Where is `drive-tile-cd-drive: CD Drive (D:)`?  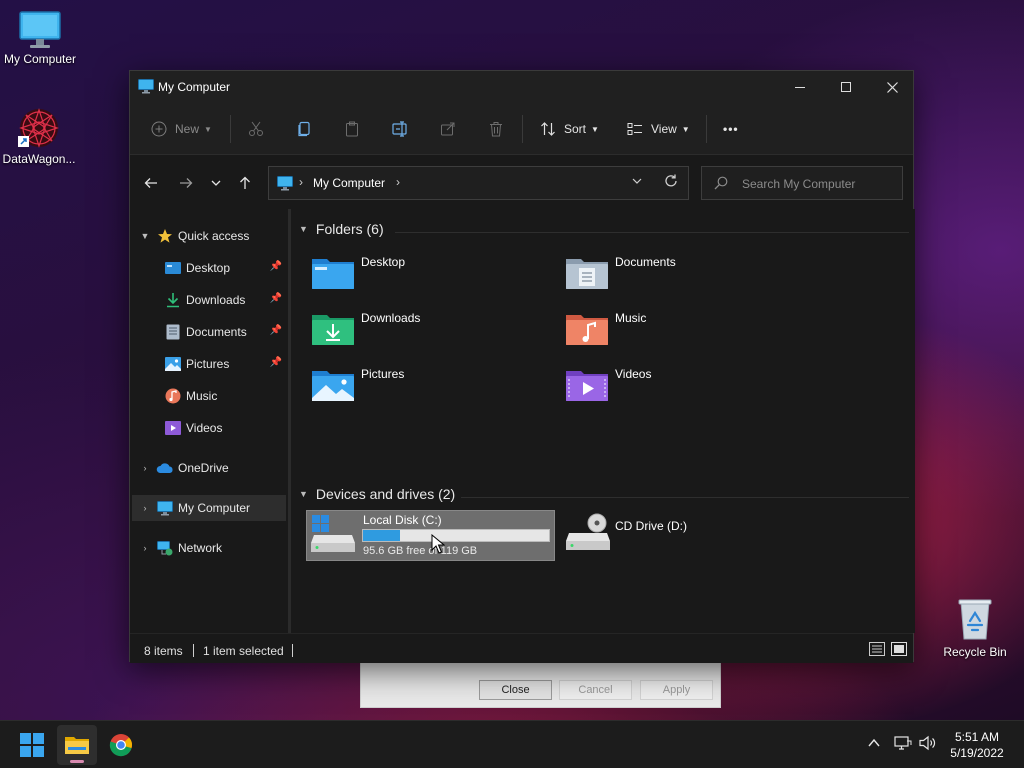
drive-tile-cd-drive: CD Drive (D:) is located at coordinates (686, 532).